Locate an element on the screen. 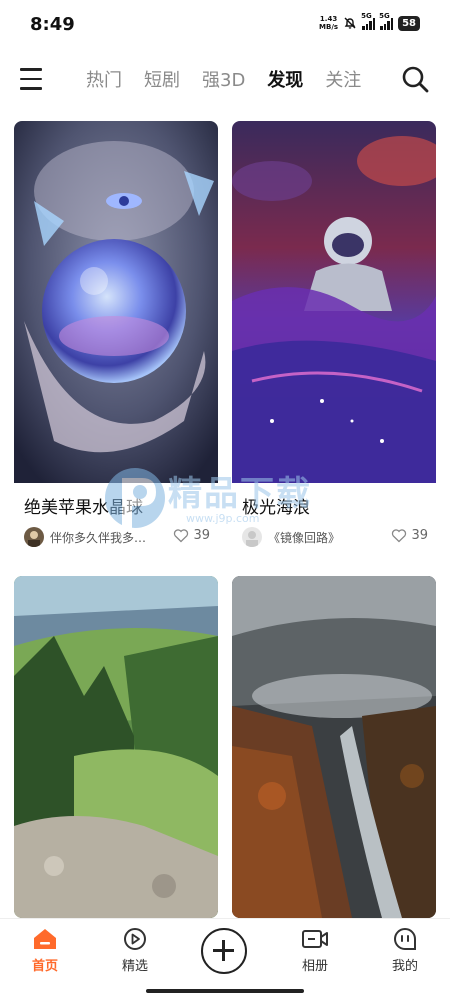  status-time: 8:49 is located at coordinates (52, 24).